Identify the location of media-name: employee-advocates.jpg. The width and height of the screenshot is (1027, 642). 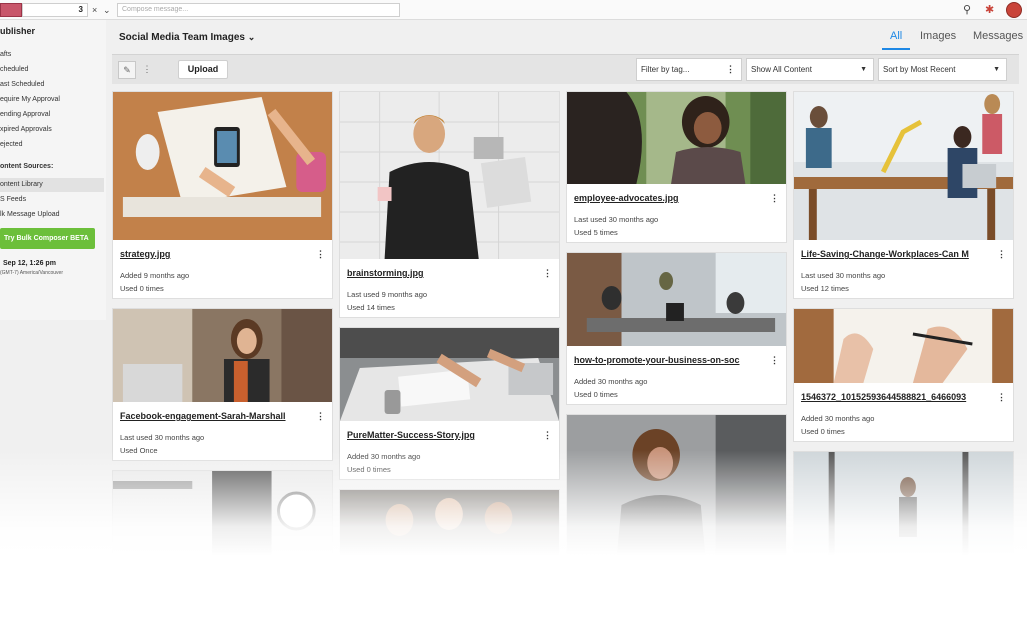
(669, 198).